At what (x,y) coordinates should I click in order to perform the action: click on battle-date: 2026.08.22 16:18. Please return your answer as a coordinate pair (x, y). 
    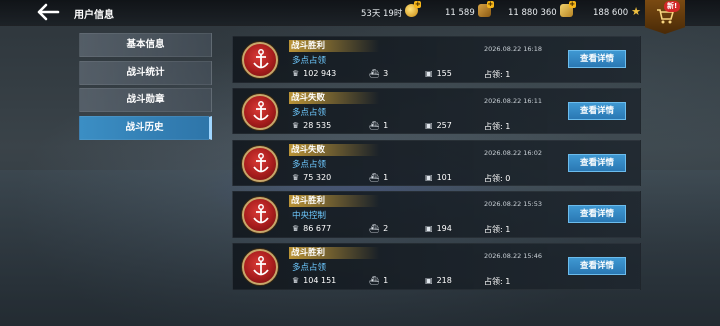
    Looking at the image, I should click on (513, 49).